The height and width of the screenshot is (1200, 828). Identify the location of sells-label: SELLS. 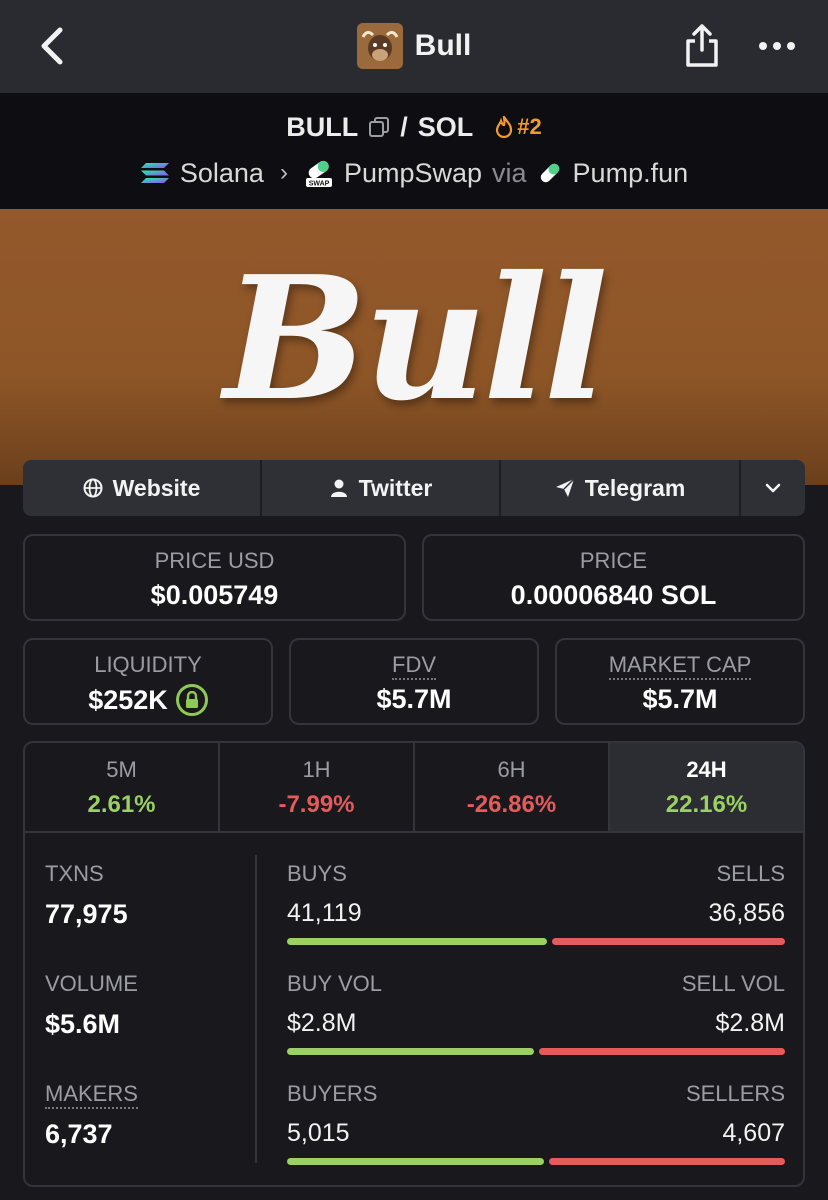
(751, 873).